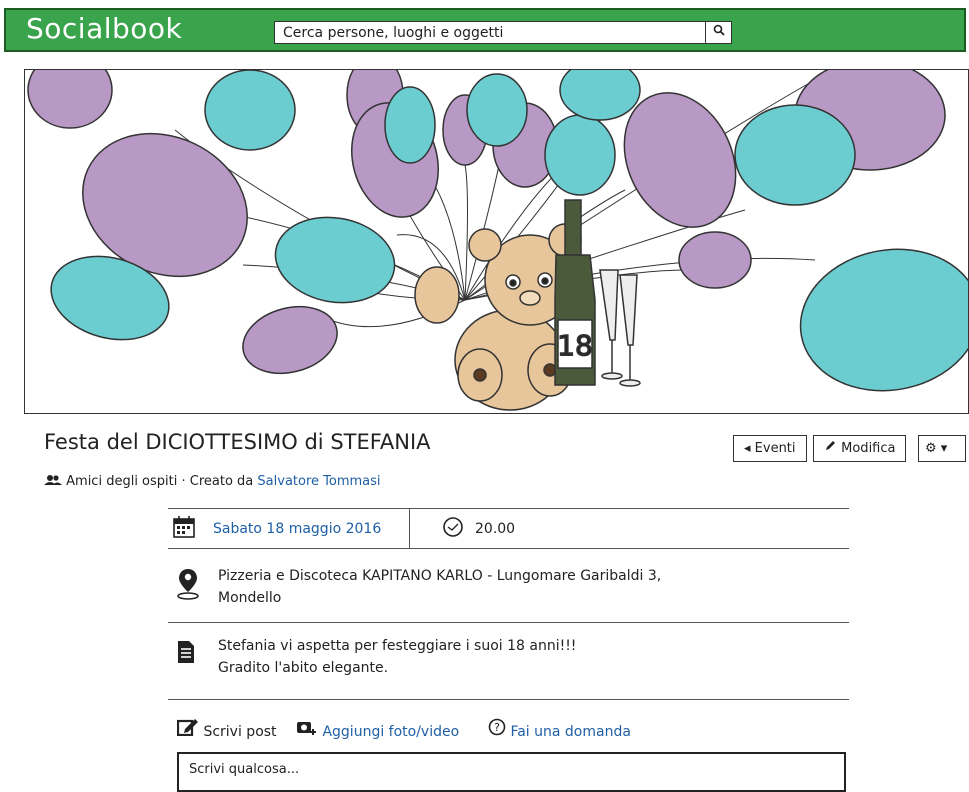 This screenshot has width=969, height=792. Describe the element at coordinates (832, 448) in the screenshot. I see `pencil-icon` at that location.